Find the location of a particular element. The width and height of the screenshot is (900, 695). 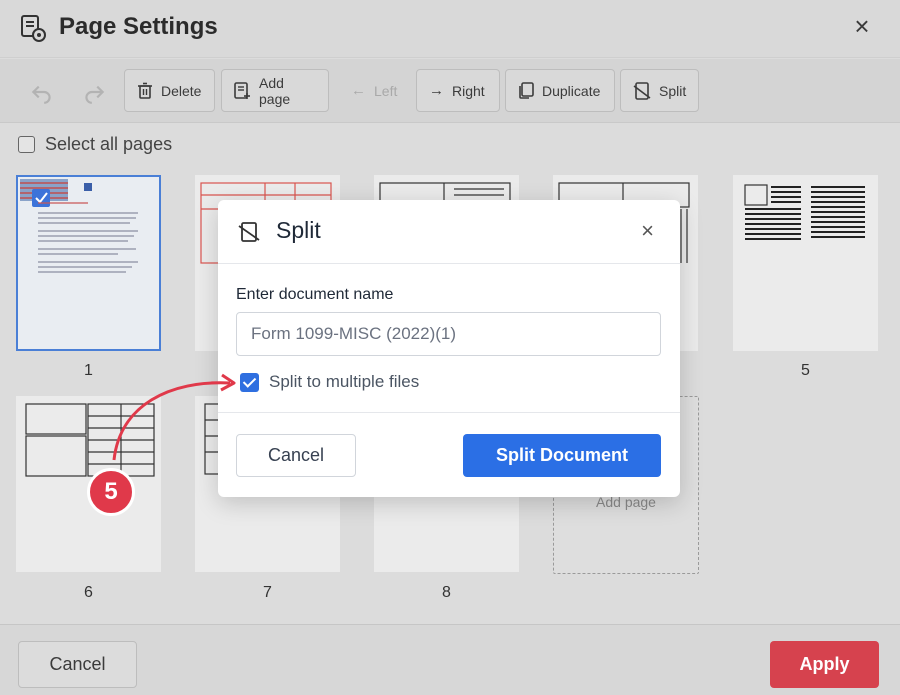

add-page-button: Add page is located at coordinates (275, 90).